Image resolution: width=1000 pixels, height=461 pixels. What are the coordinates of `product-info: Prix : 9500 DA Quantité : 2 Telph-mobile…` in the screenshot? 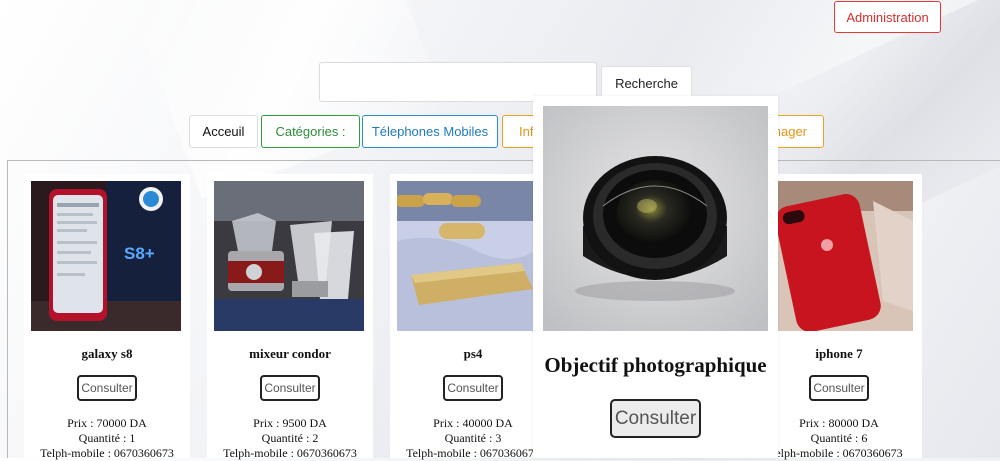 It's located at (290, 438).